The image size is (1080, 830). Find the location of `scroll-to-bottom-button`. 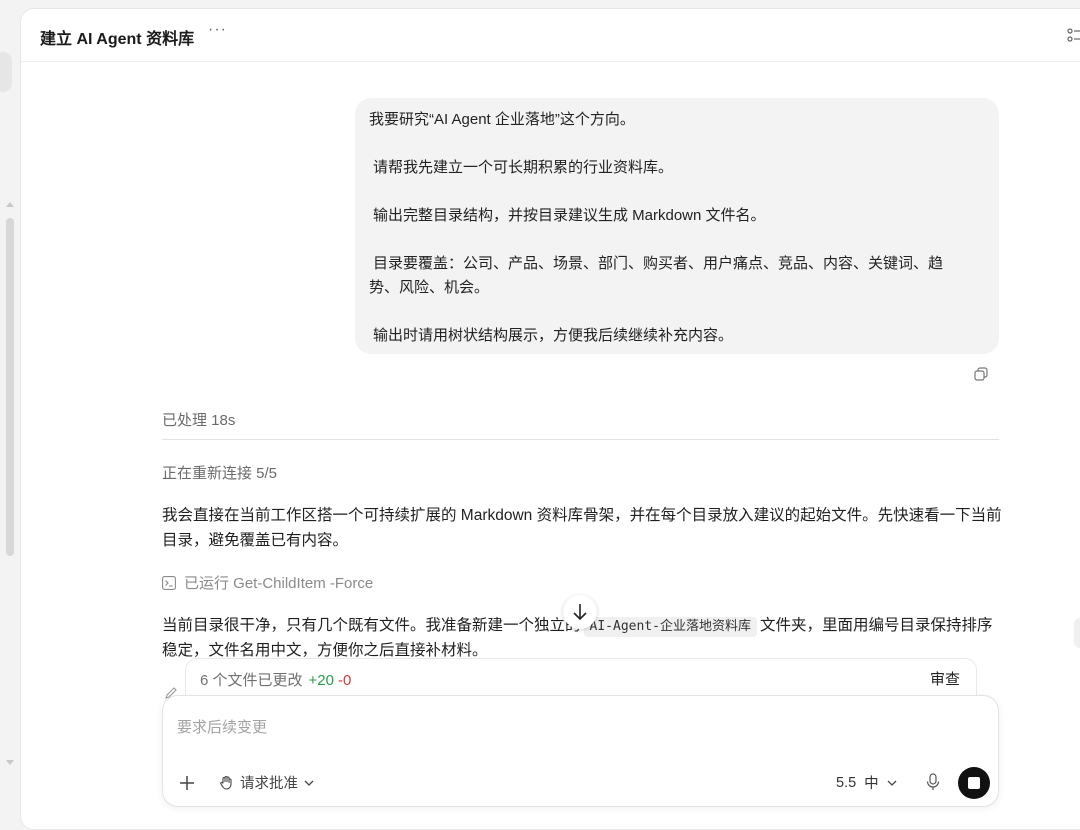

scroll-to-bottom-button is located at coordinates (580, 612).